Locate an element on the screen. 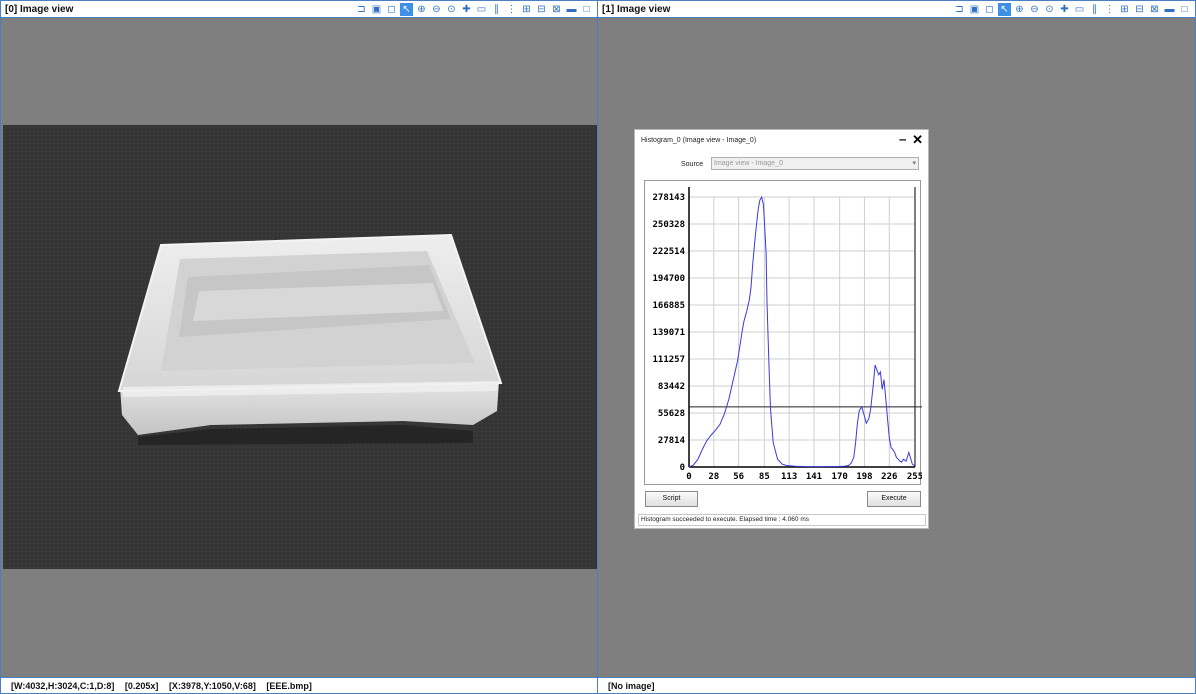 The height and width of the screenshot is (694, 1196). y-tick-label: 166885 is located at coordinates (668, 306).